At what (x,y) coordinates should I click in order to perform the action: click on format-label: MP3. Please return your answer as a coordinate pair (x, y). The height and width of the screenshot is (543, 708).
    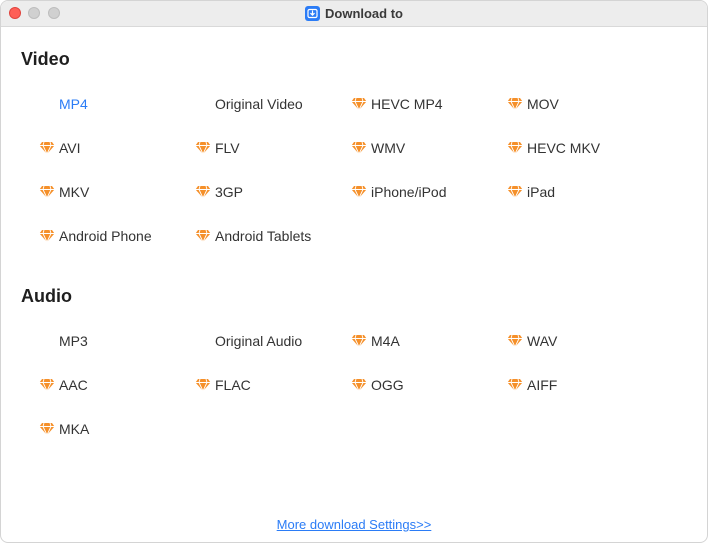
    Looking at the image, I should click on (73, 341).